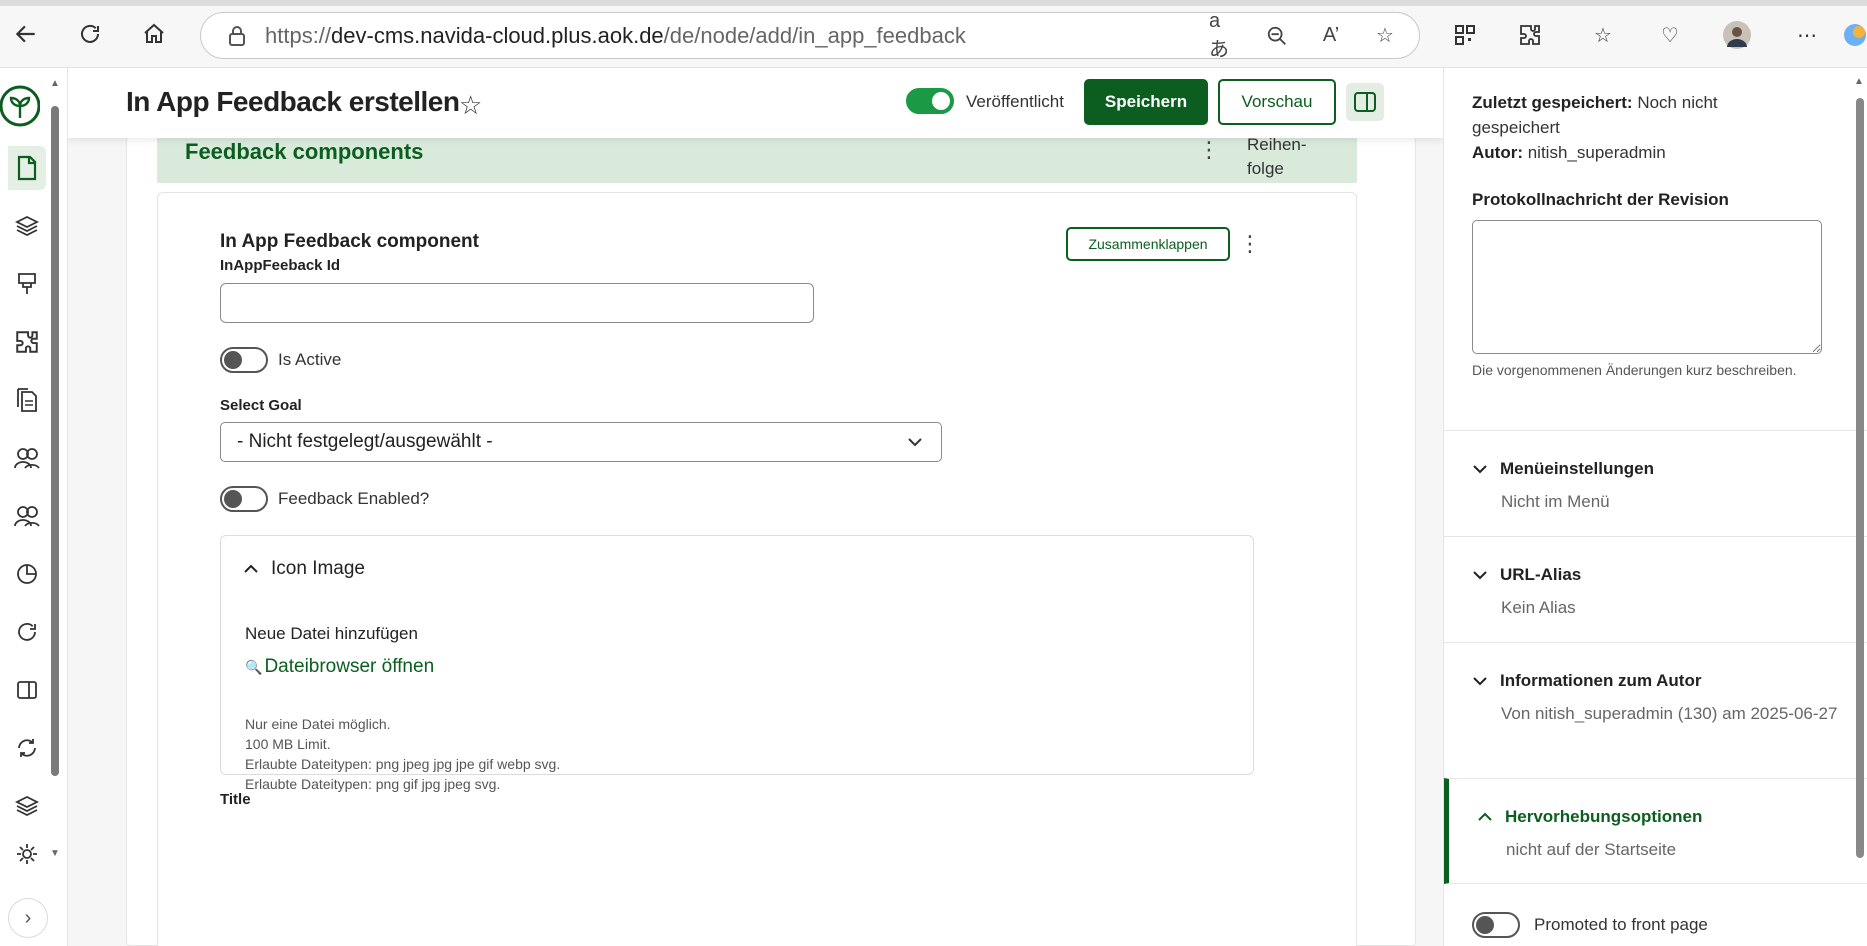 The image size is (1867, 946). I want to click on feedback-enabled-toggle, so click(244, 499).